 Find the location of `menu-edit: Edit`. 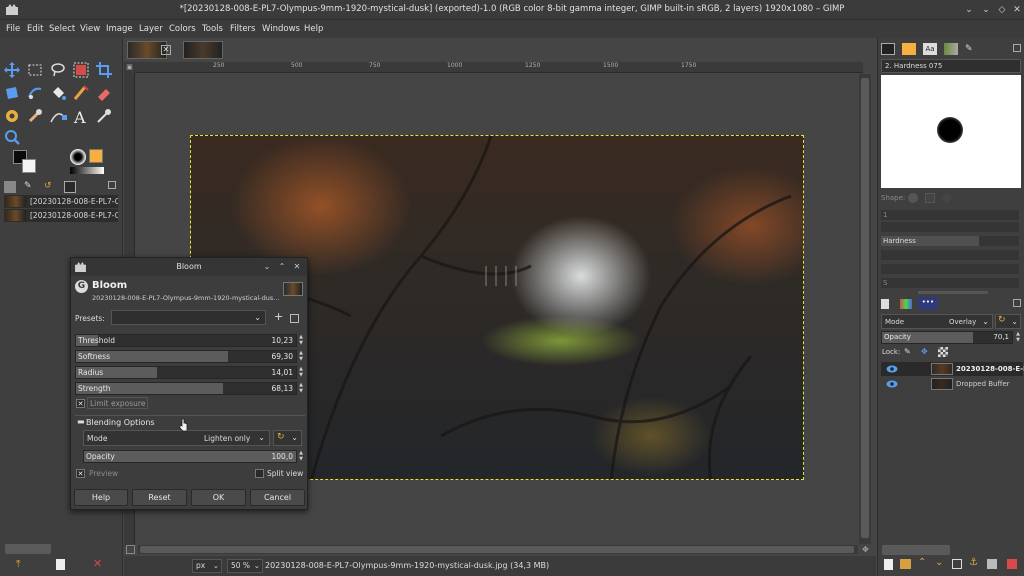

menu-edit: Edit is located at coordinates (35, 29).